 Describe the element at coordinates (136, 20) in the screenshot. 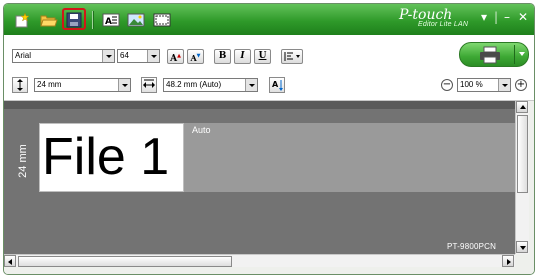

I see `insert-image-icon` at that location.